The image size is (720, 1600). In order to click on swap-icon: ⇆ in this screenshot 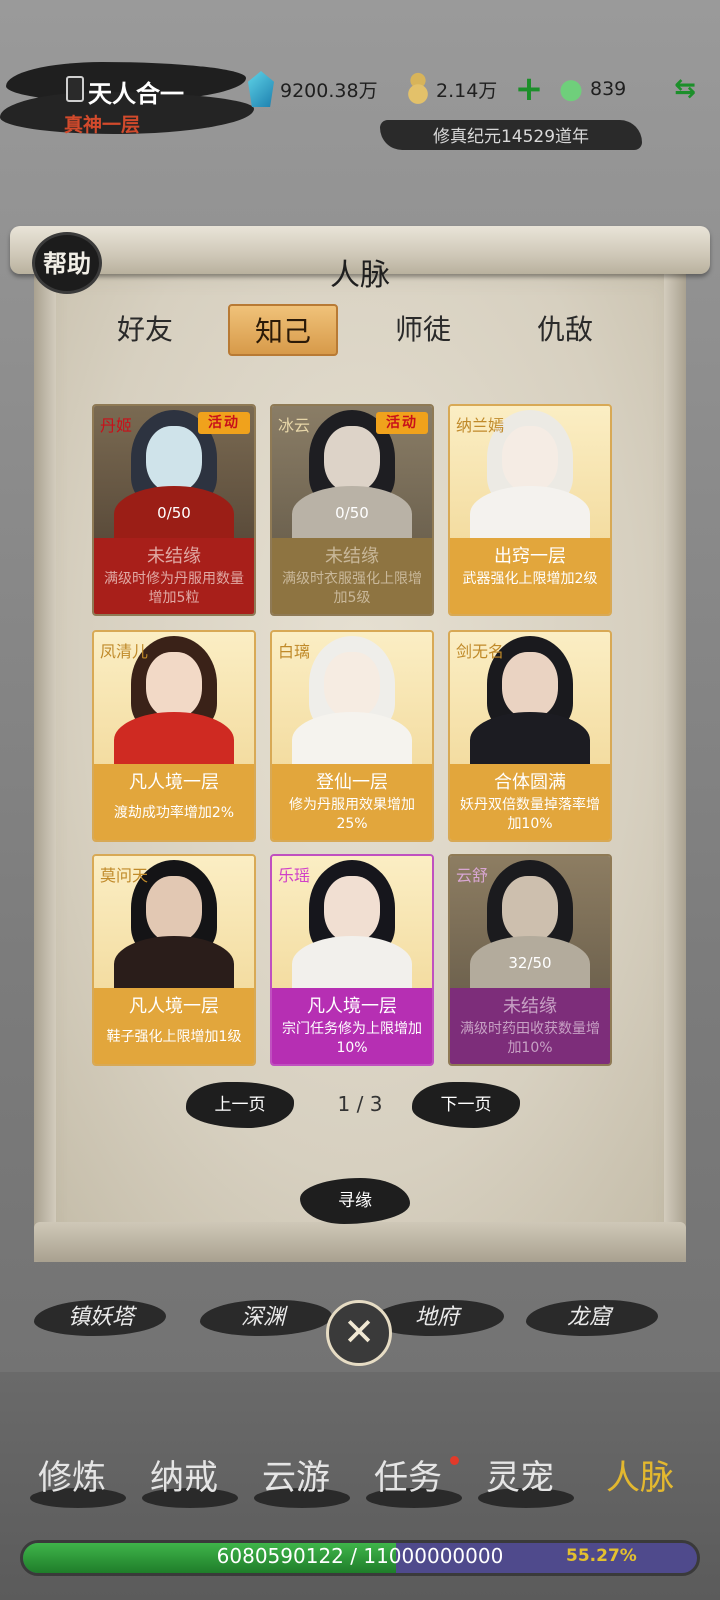, I will do `click(685, 89)`.